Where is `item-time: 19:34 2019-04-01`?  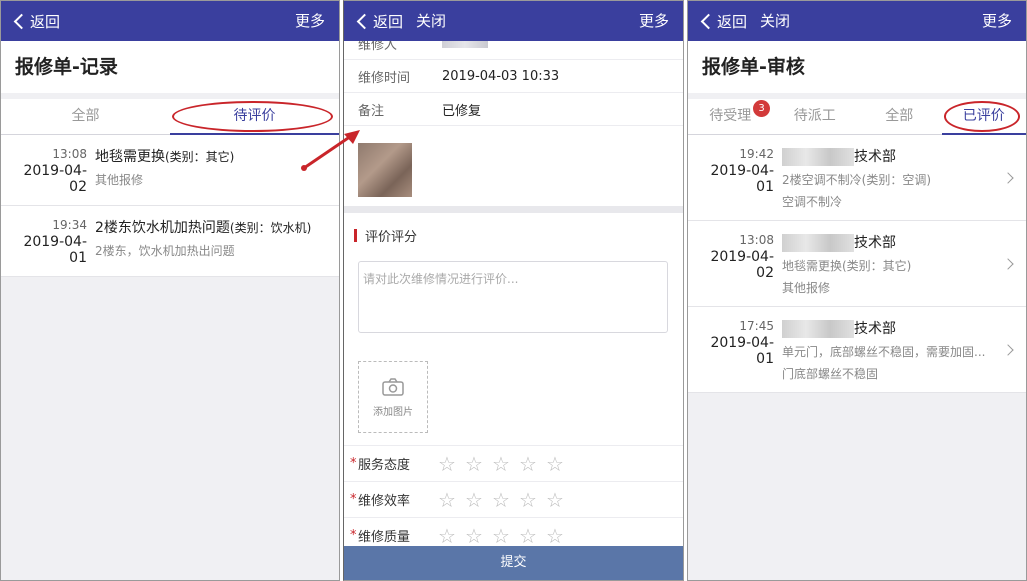 item-time: 19:34 2019-04-01 is located at coordinates (50, 242).